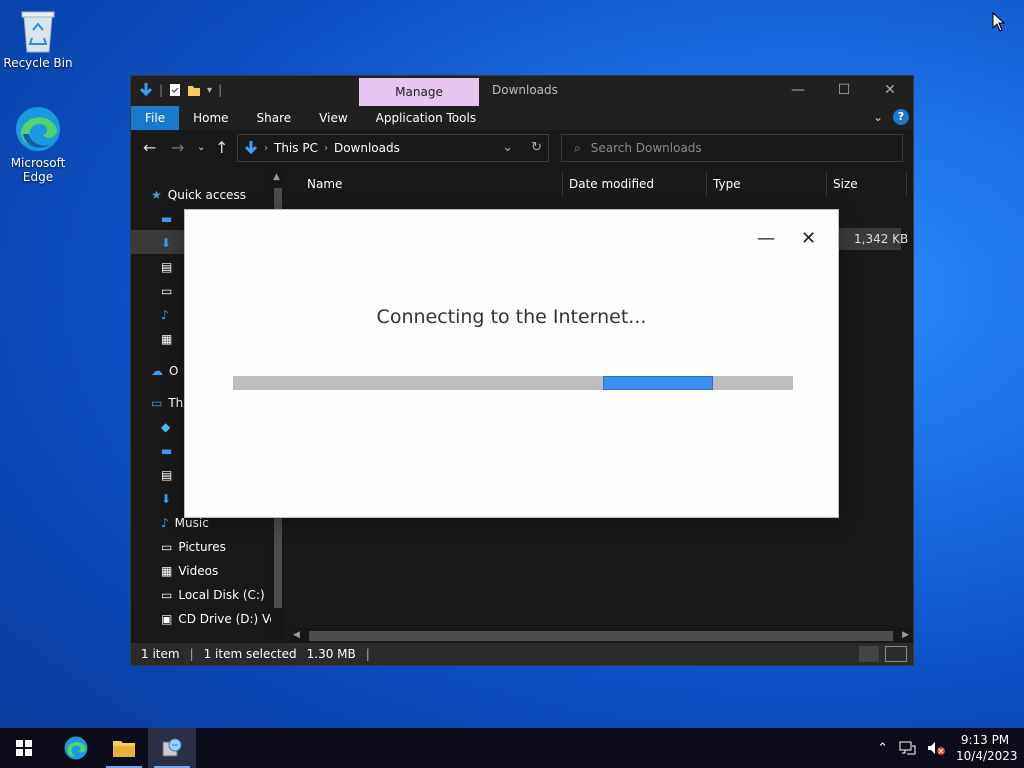 The width and height of the screenshot is (1024, 768). I want to click on volume-muted-icon, so click(936, 748).